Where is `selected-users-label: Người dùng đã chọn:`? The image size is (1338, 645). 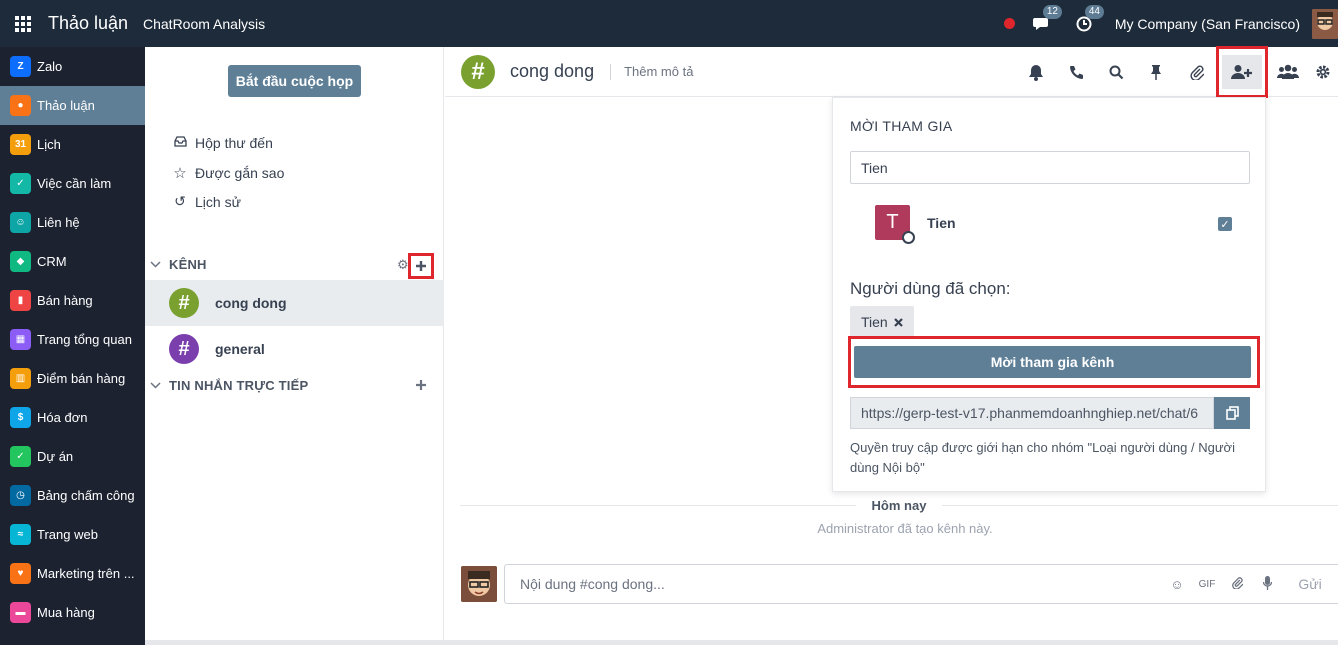 selected-users-label: Người dùng đã chọn: is located at coordinates (930, 288).